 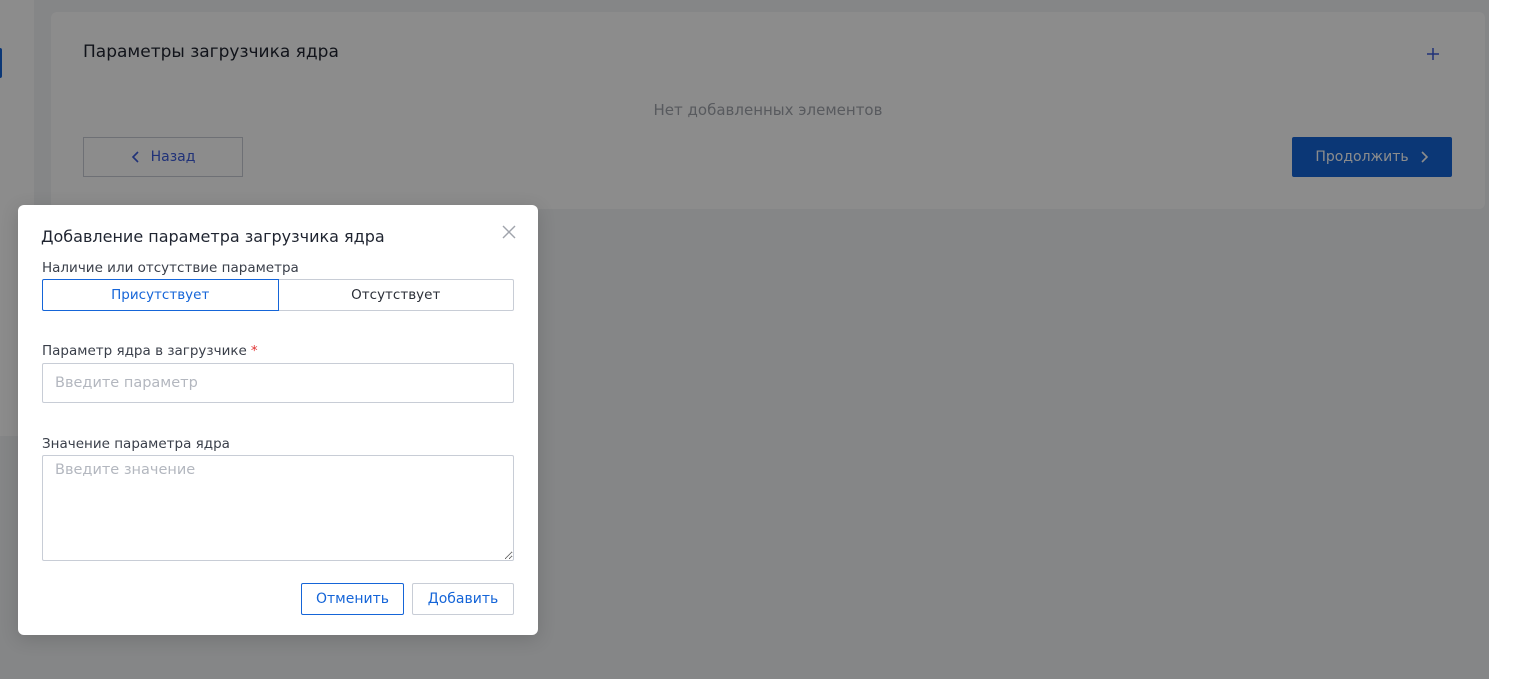 What do you see at coordinates (160, 295) in the screenshot?
I see `option-present: Присутствует` at bounding box center [160, 295].